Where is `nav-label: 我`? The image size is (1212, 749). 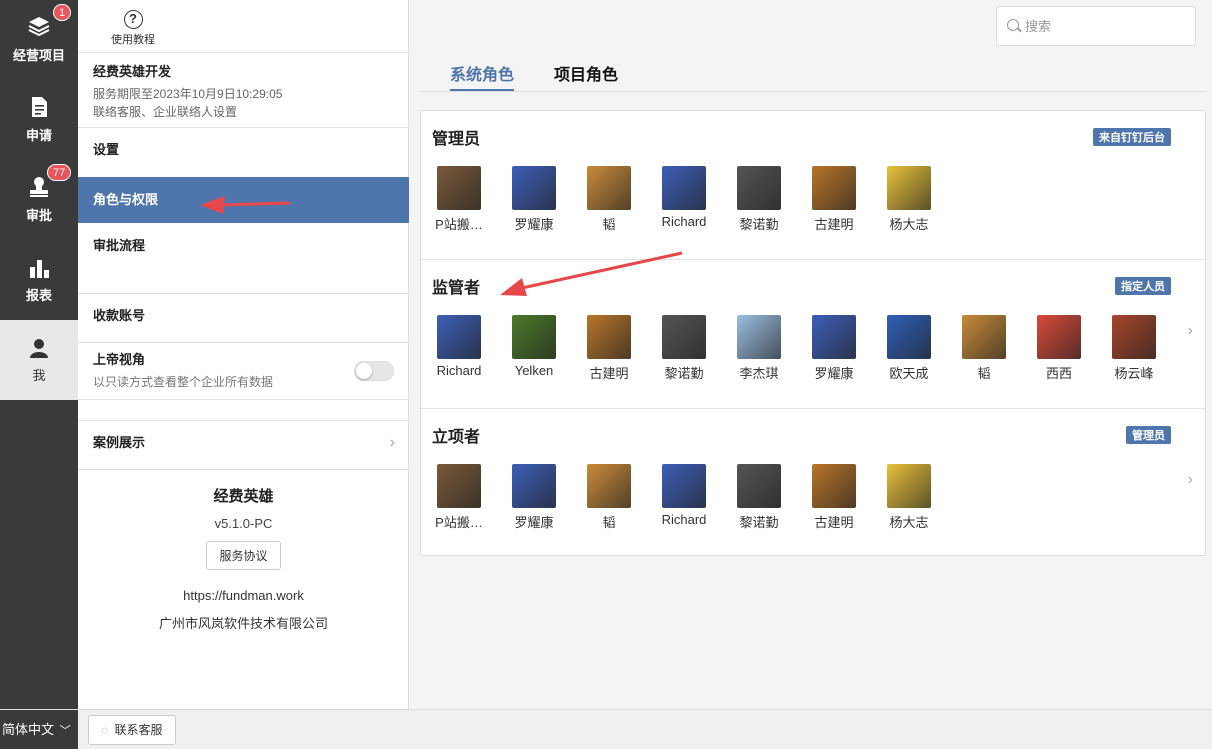 nav-label: 我 is located at coordinates (39, 375).